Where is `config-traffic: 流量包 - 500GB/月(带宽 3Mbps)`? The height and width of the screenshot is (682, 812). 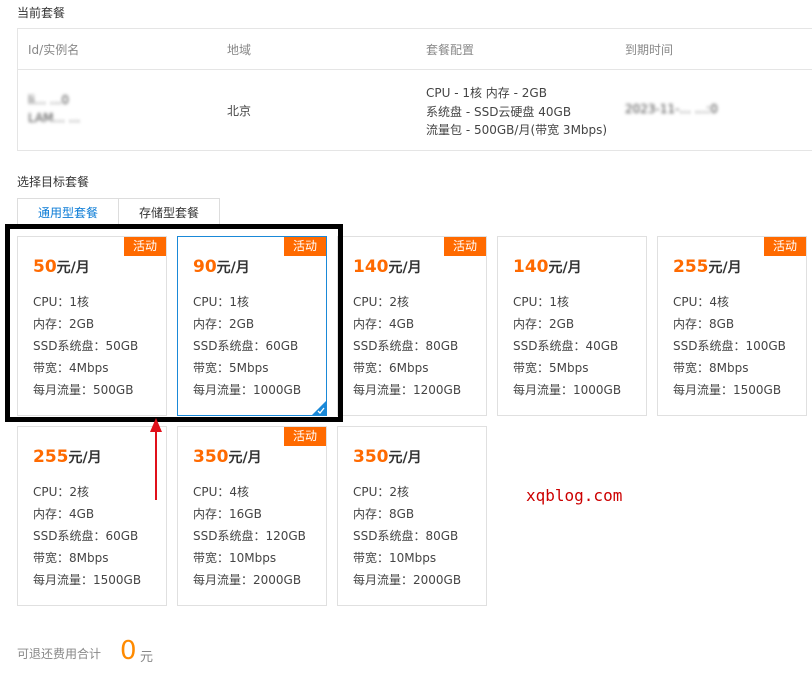 config-traffic: 流量包 - 500GB/月(带宽 3Mbps) is located at coordinates (517, 130).